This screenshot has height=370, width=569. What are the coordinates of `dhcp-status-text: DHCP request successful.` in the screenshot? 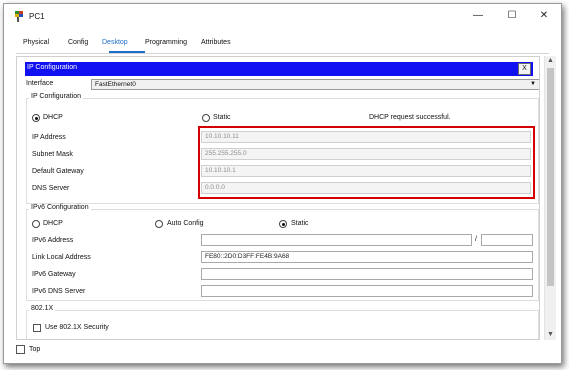 It's located at (410, 117).